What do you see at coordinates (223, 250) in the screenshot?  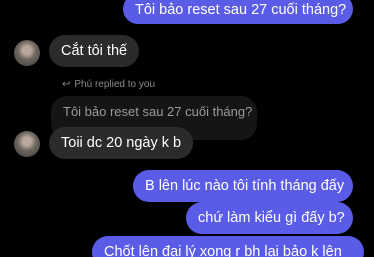 I see `message-text: Chốt lên đại lý xong r bh lại bảo k lên` at bounding box center [223, 250].